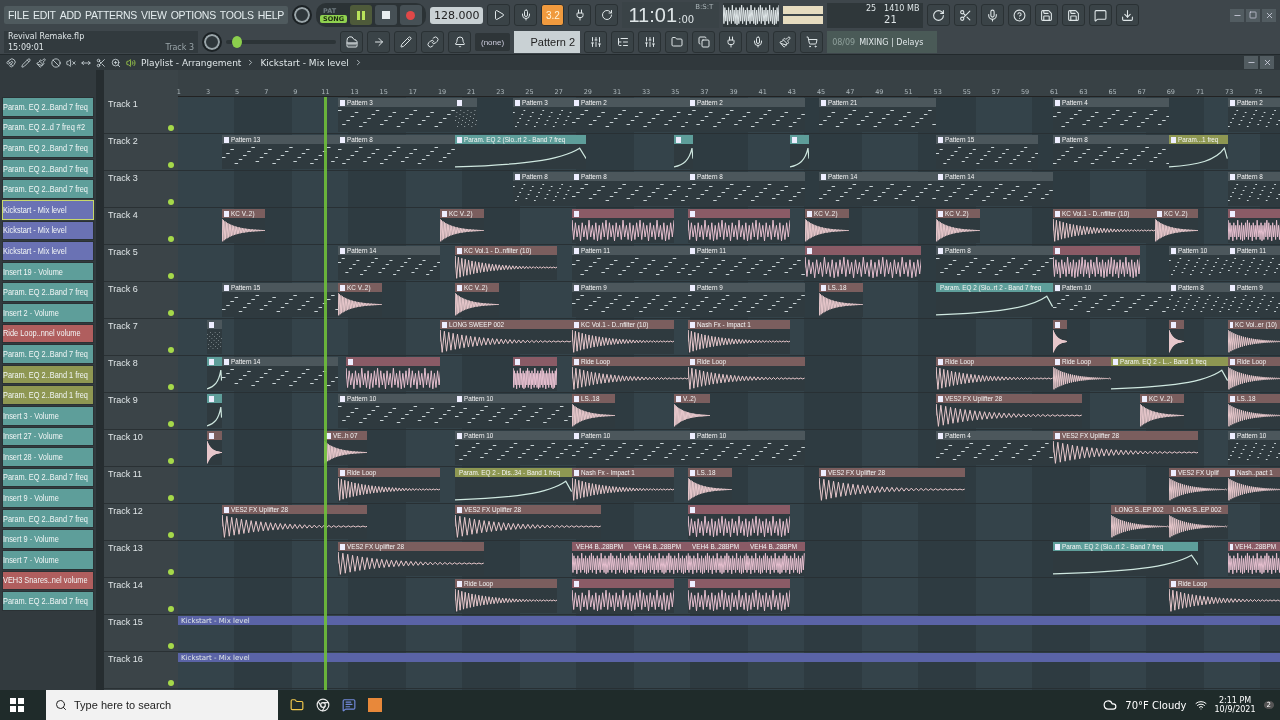  I want to click on clip-source-item: Insert 3 - Volume, so click(48, 415).